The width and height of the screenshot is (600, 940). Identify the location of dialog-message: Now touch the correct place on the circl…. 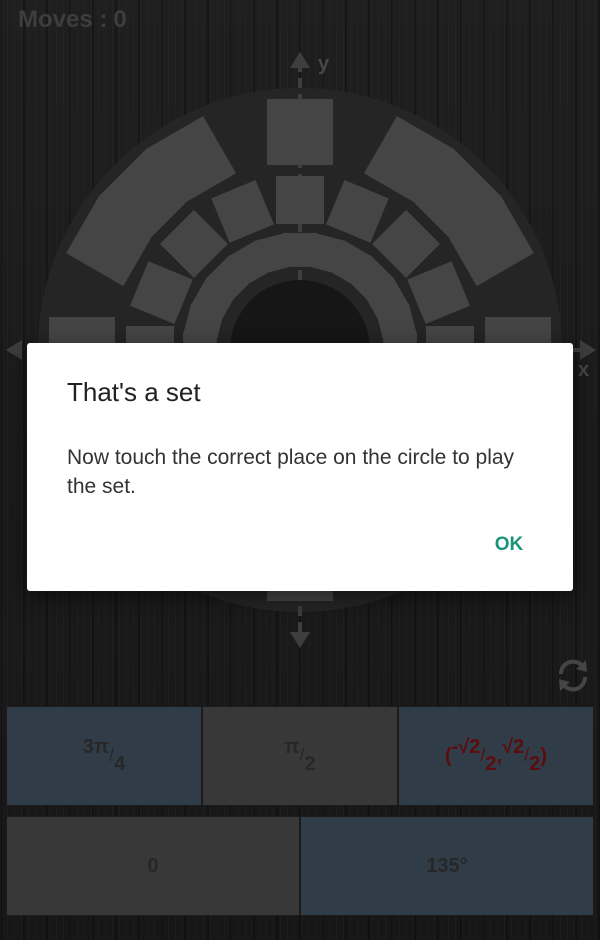
(291, 472).